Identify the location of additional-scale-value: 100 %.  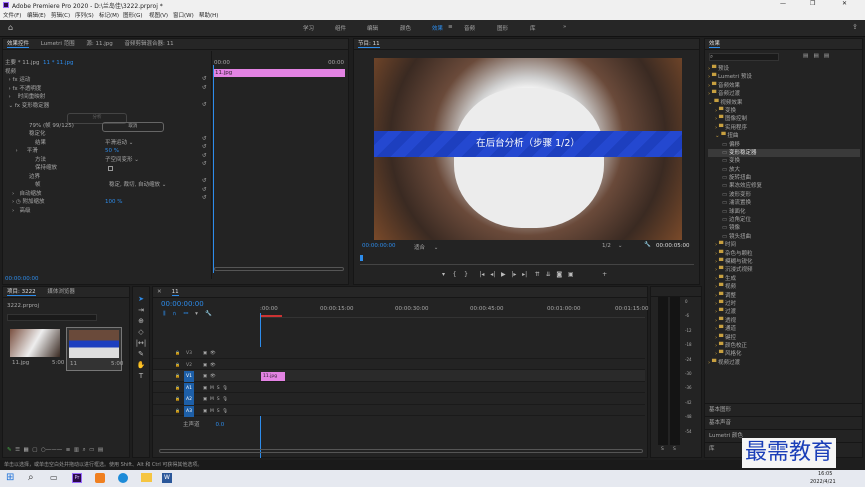
(113, 202).